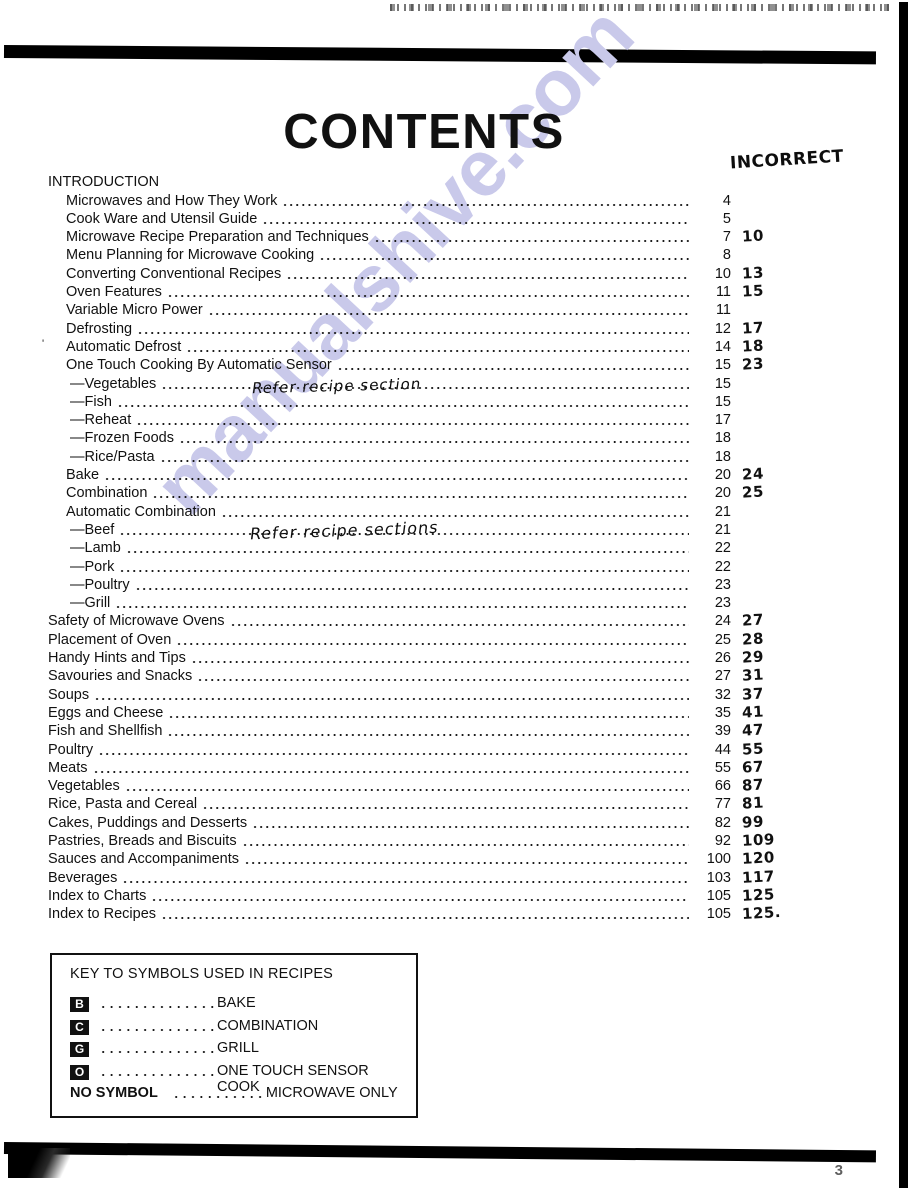 This screenshot has width=918, height=1188. I want to click on toc-entry: Menu Planning for Microwave Cooking 8, so click(418, 254).